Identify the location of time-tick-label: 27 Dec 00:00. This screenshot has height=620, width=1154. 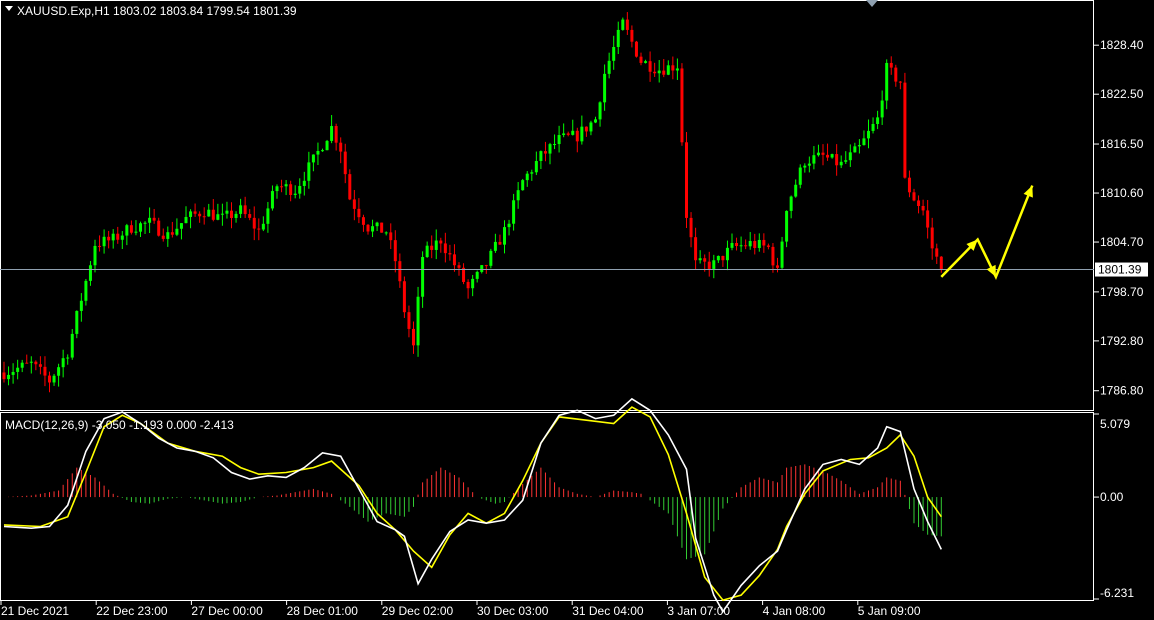
(227, 611).